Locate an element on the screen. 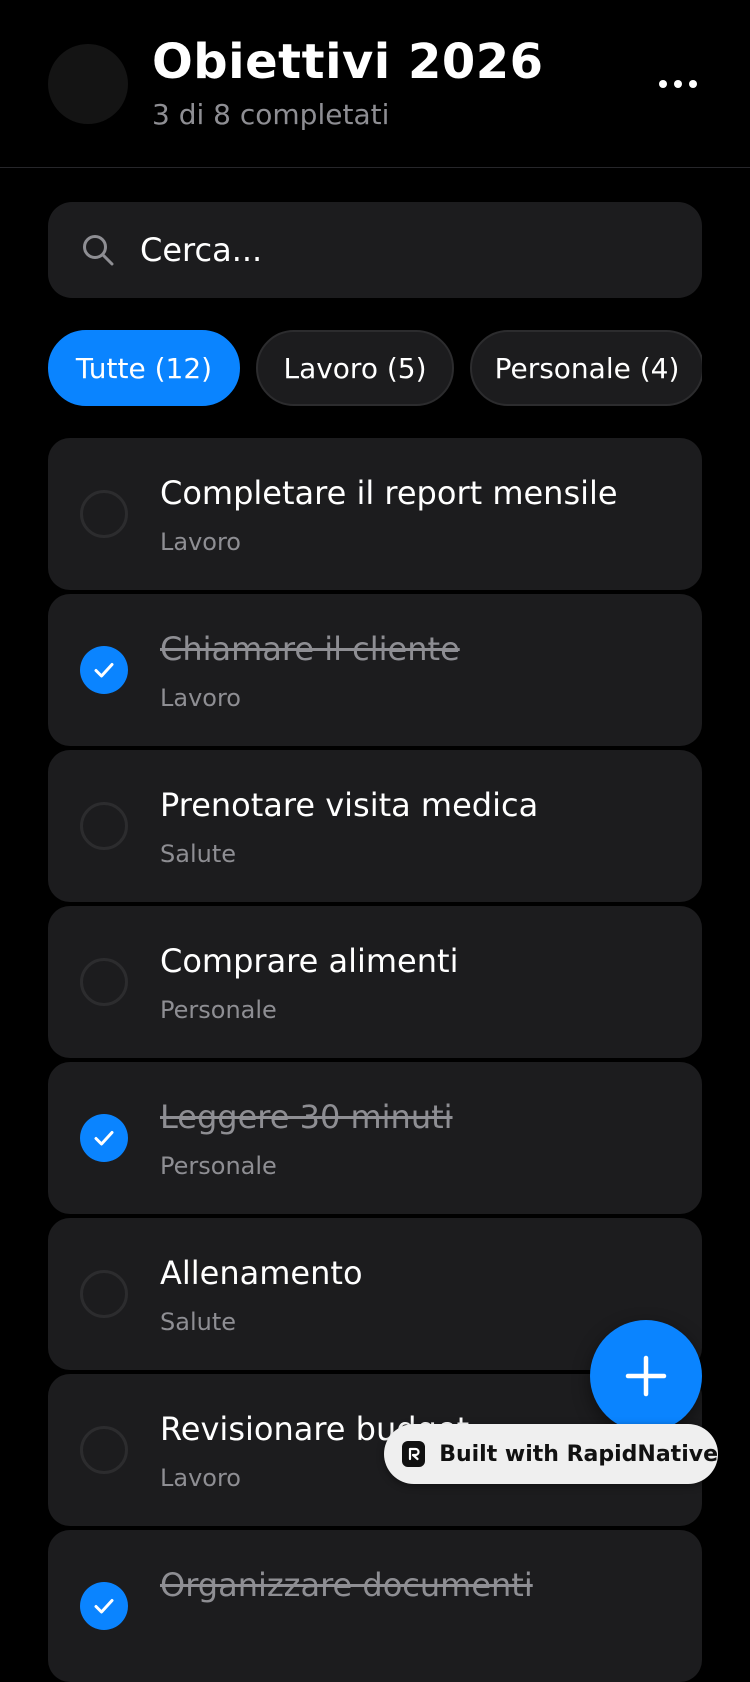 This screenshot has width=750, height=1682. avatar is located at coordinates (88, 84).